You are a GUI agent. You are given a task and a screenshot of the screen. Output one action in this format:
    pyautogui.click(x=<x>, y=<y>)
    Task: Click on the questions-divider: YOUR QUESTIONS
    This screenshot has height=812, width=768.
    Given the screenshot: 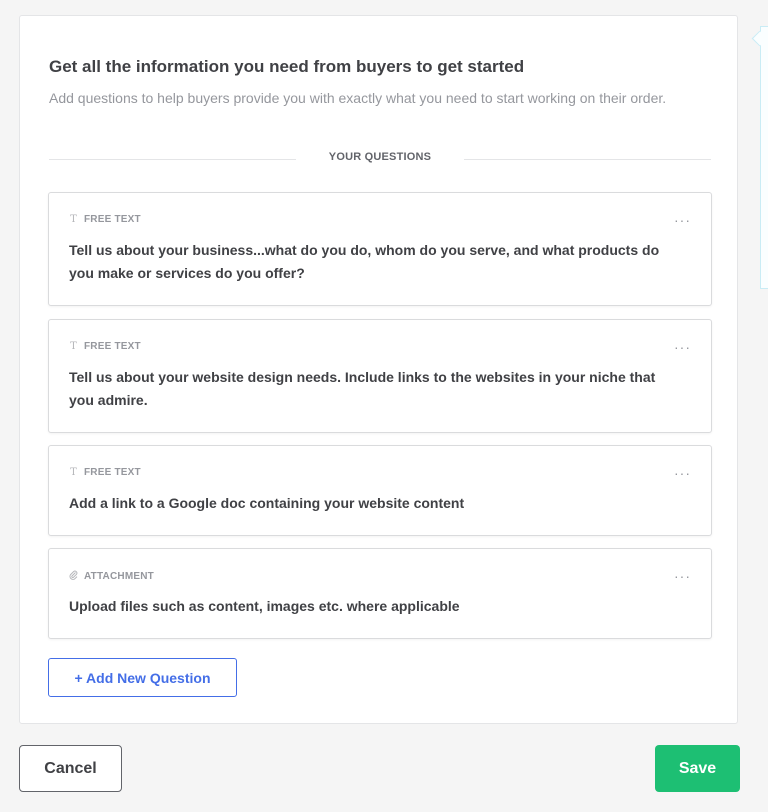 What is the action you would take?
    pyautogui.click(x=380, y=159)
    